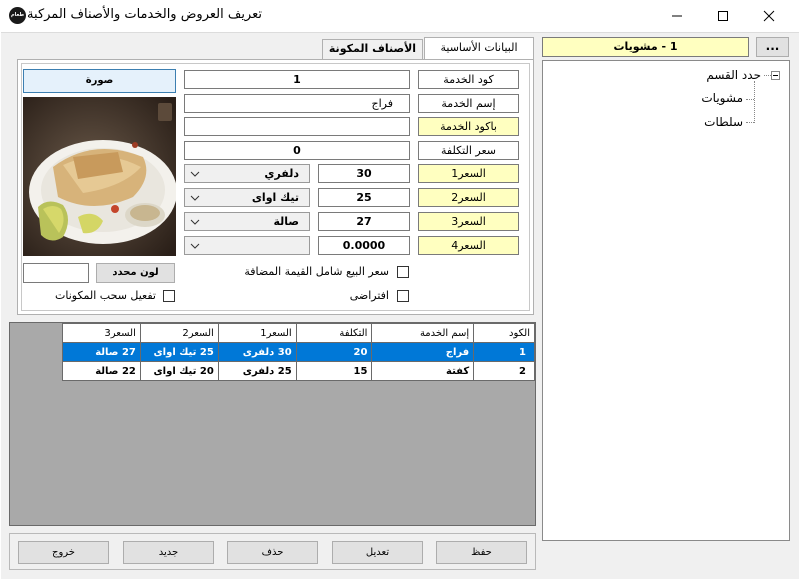 Image resolution: width=799 pixels, height=579 pixels. I want to click on grid-cell: 25 تيك اواى, so click(179, 352).